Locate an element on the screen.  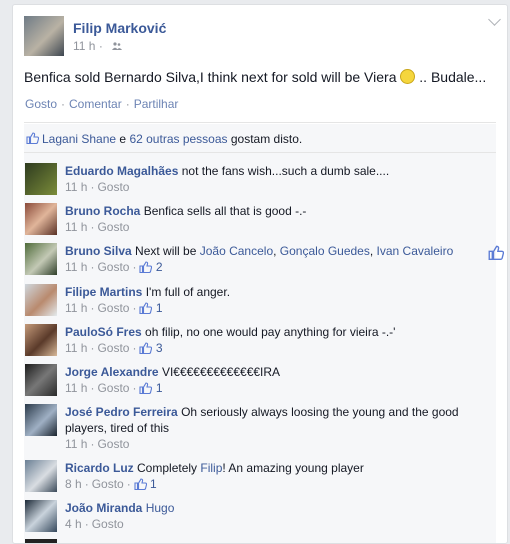
commenter-name: José Pedro Ferreira is located at coordinates (121, 412).